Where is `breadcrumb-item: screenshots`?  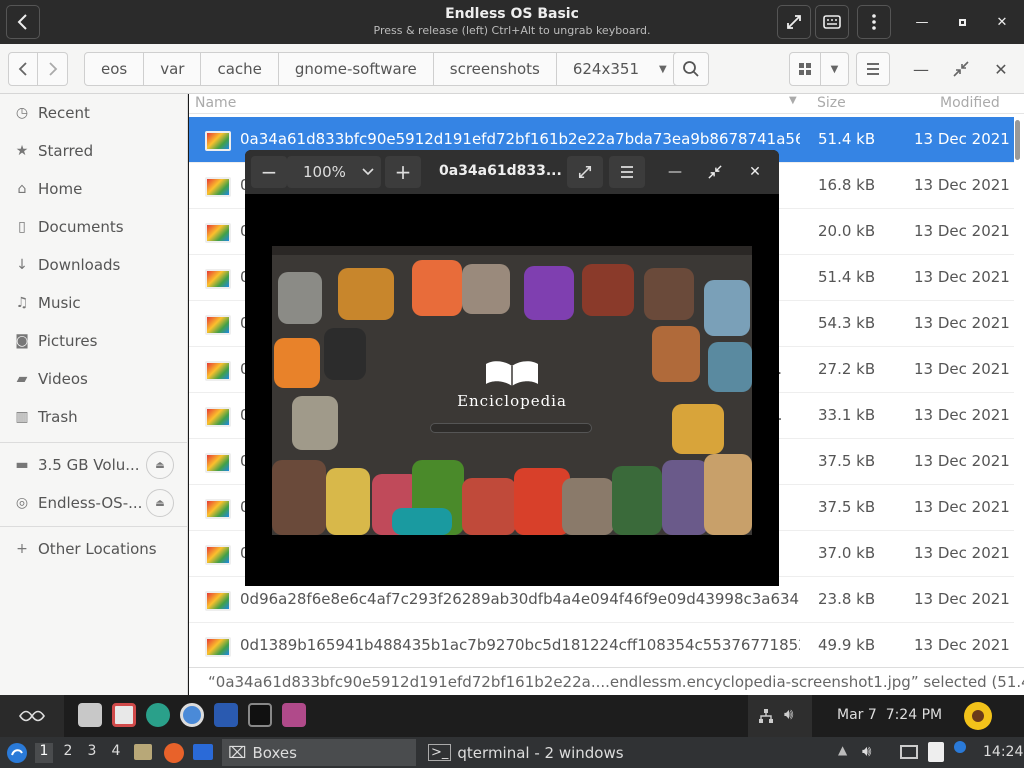
breadcrumb-item: screenshots is located at coordinates (495, 69).